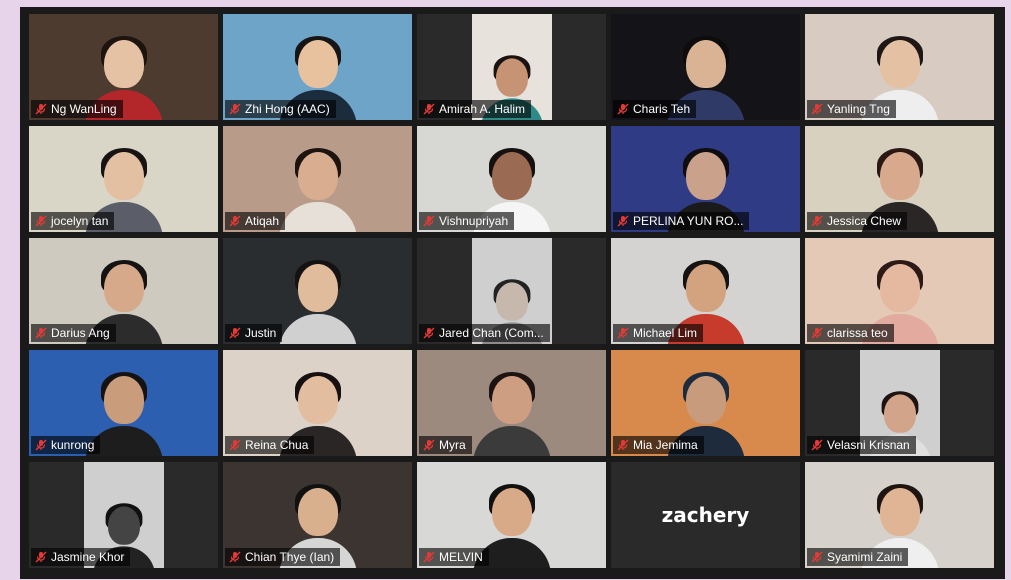 The height and width of the screenshot is (580, 1011). What do you see at coordinates (317, 515) in the screenshot?
I see `participant-tile: Chian Thye (Ian)` at bounding box center [317, 515].